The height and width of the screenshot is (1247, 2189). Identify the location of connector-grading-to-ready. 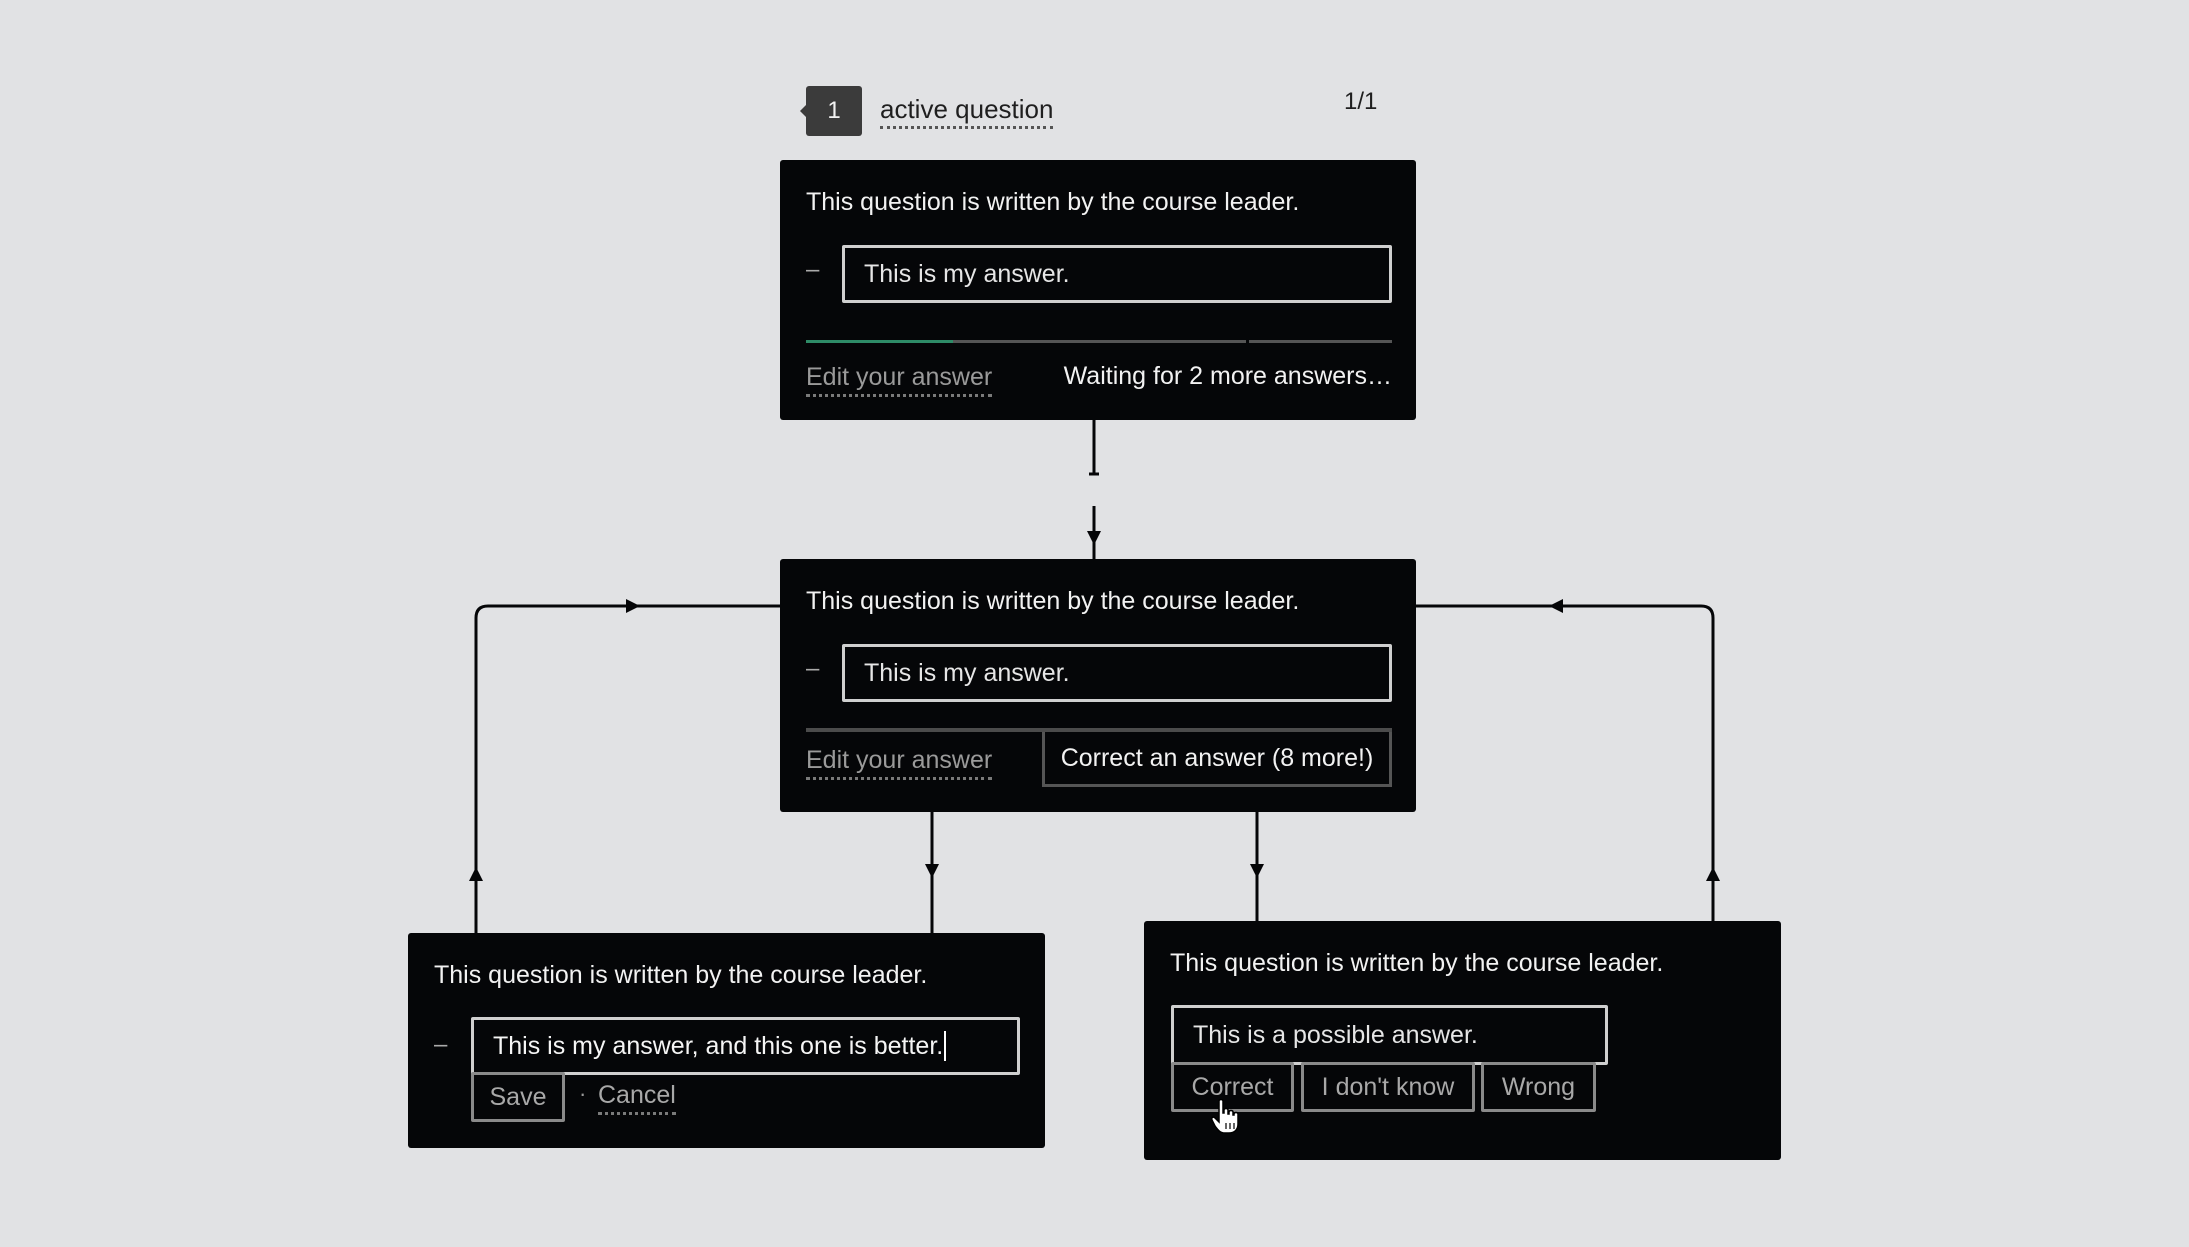
(1565, 762).